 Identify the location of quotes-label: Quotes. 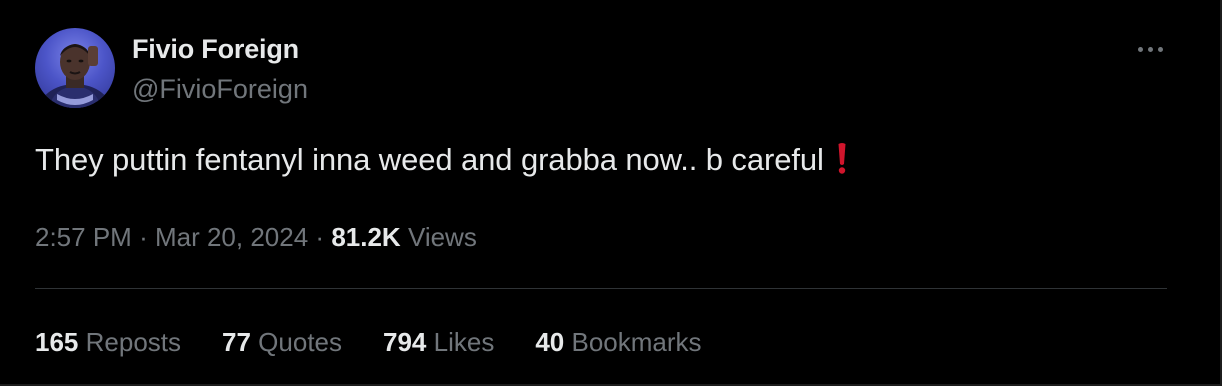
(300, 342).